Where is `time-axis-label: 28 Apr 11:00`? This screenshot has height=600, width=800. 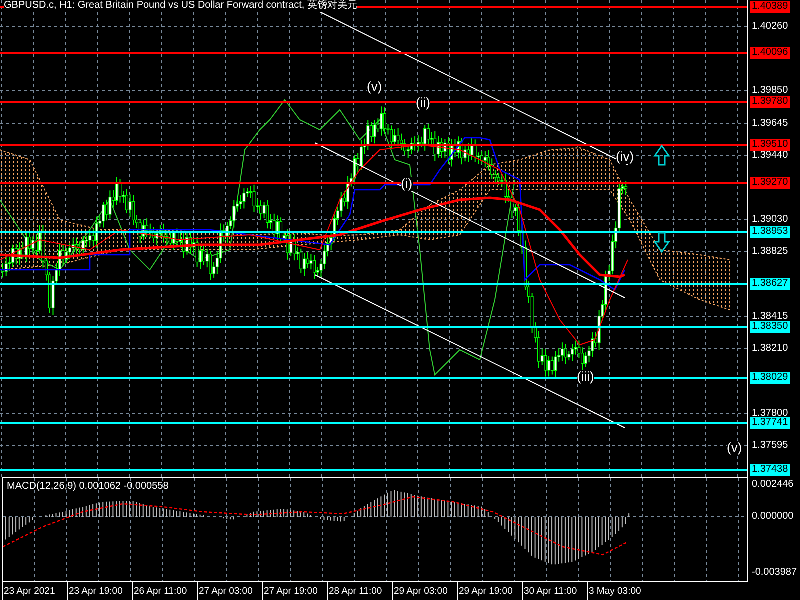 time-axis-label: 28 Apr 11:00 is located at coordinates (359, 591).